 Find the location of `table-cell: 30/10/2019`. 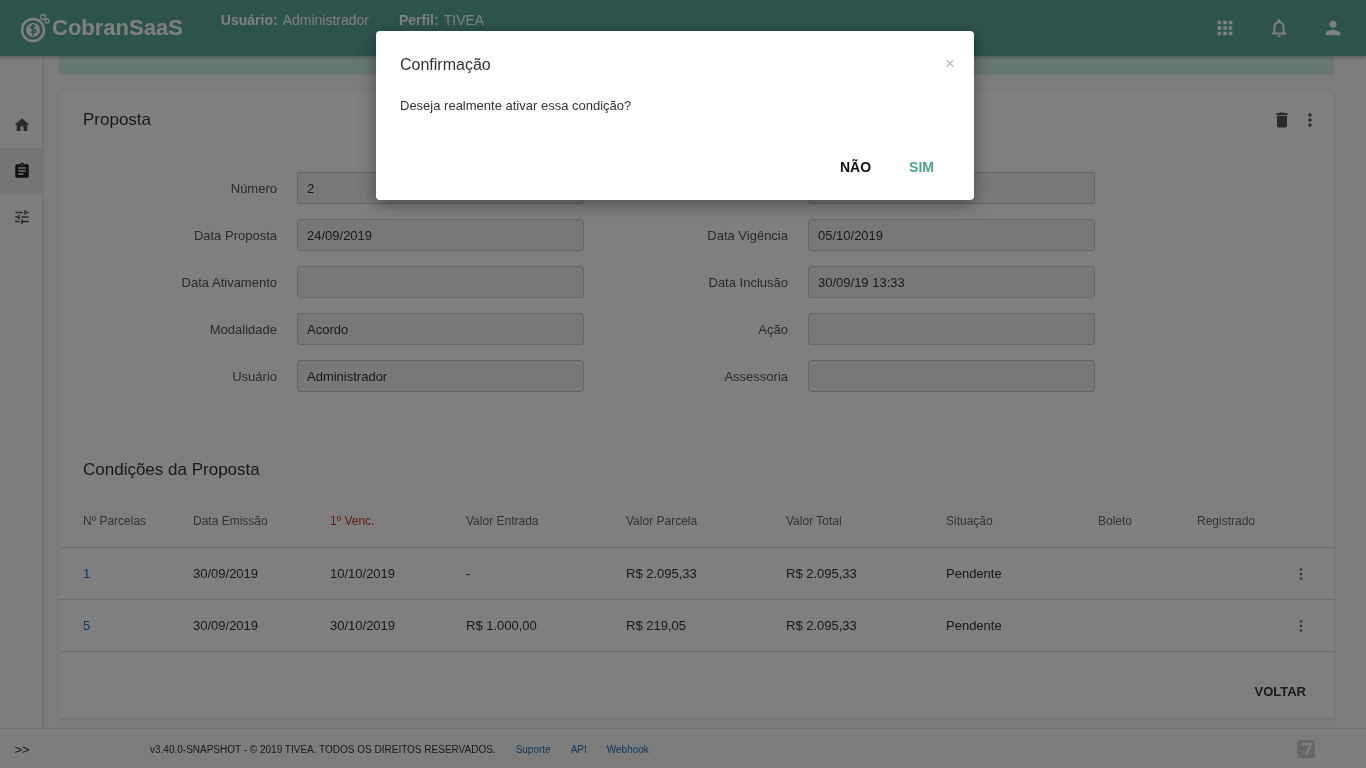

table-cell: 30/10/2019 is located at coordinates (363, 625).